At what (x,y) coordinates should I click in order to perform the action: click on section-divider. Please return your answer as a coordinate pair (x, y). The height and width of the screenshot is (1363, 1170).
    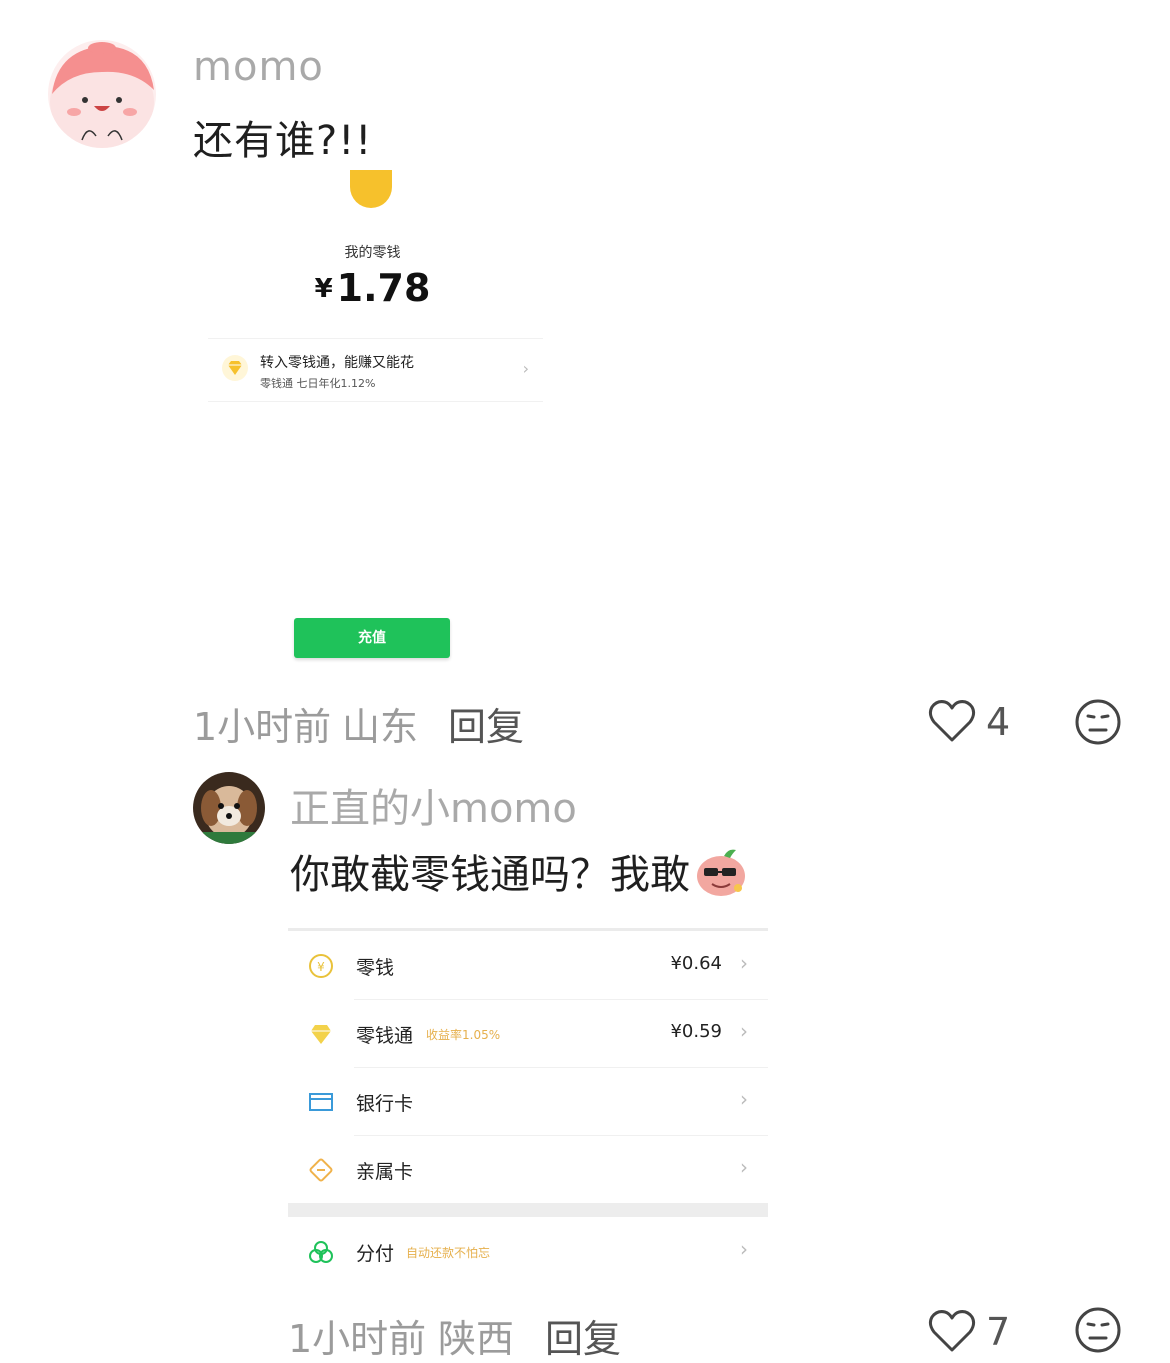
    Looking at the image, I should click on (528, 1210).